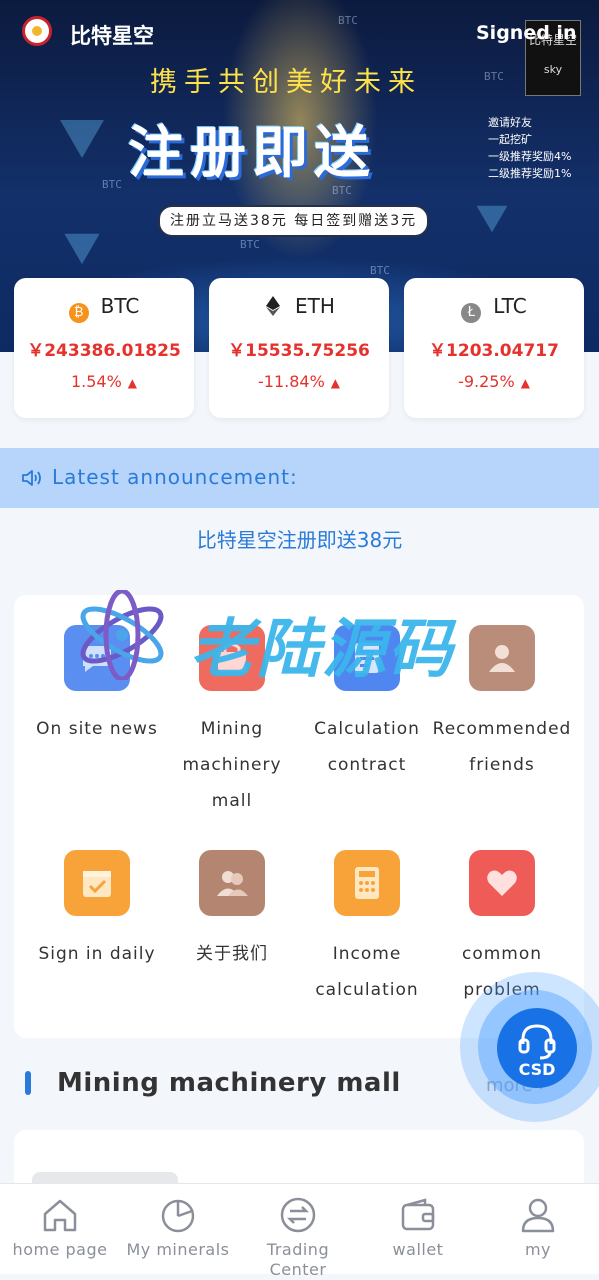 This screenshot has width=599, height=1280. Describe the element at coordinates (273, 306) in the screenshot. I see `ethereum-icon` at that location.